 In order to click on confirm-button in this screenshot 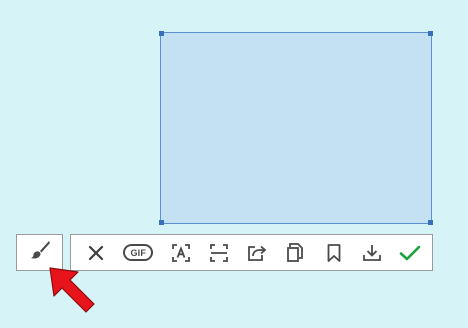, I will do `click(410, 253)`.